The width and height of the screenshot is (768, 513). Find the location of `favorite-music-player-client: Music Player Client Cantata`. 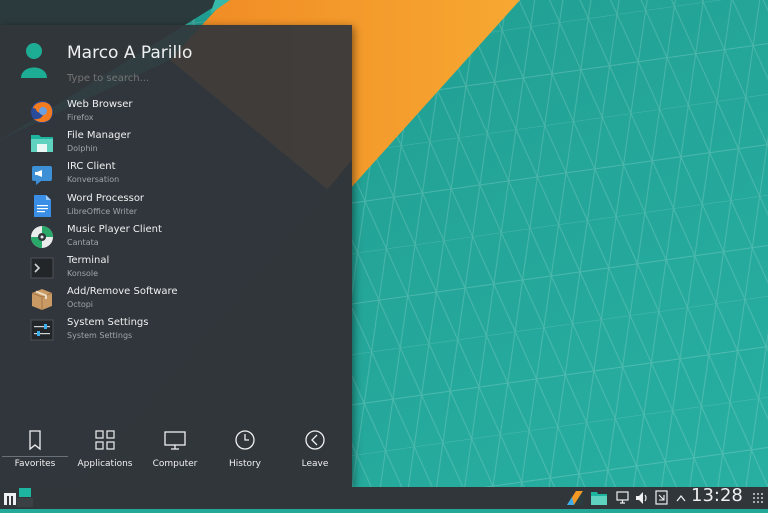

favorite-music-player-client: Music Player Client Cantata is located at coordinates (176, 237).